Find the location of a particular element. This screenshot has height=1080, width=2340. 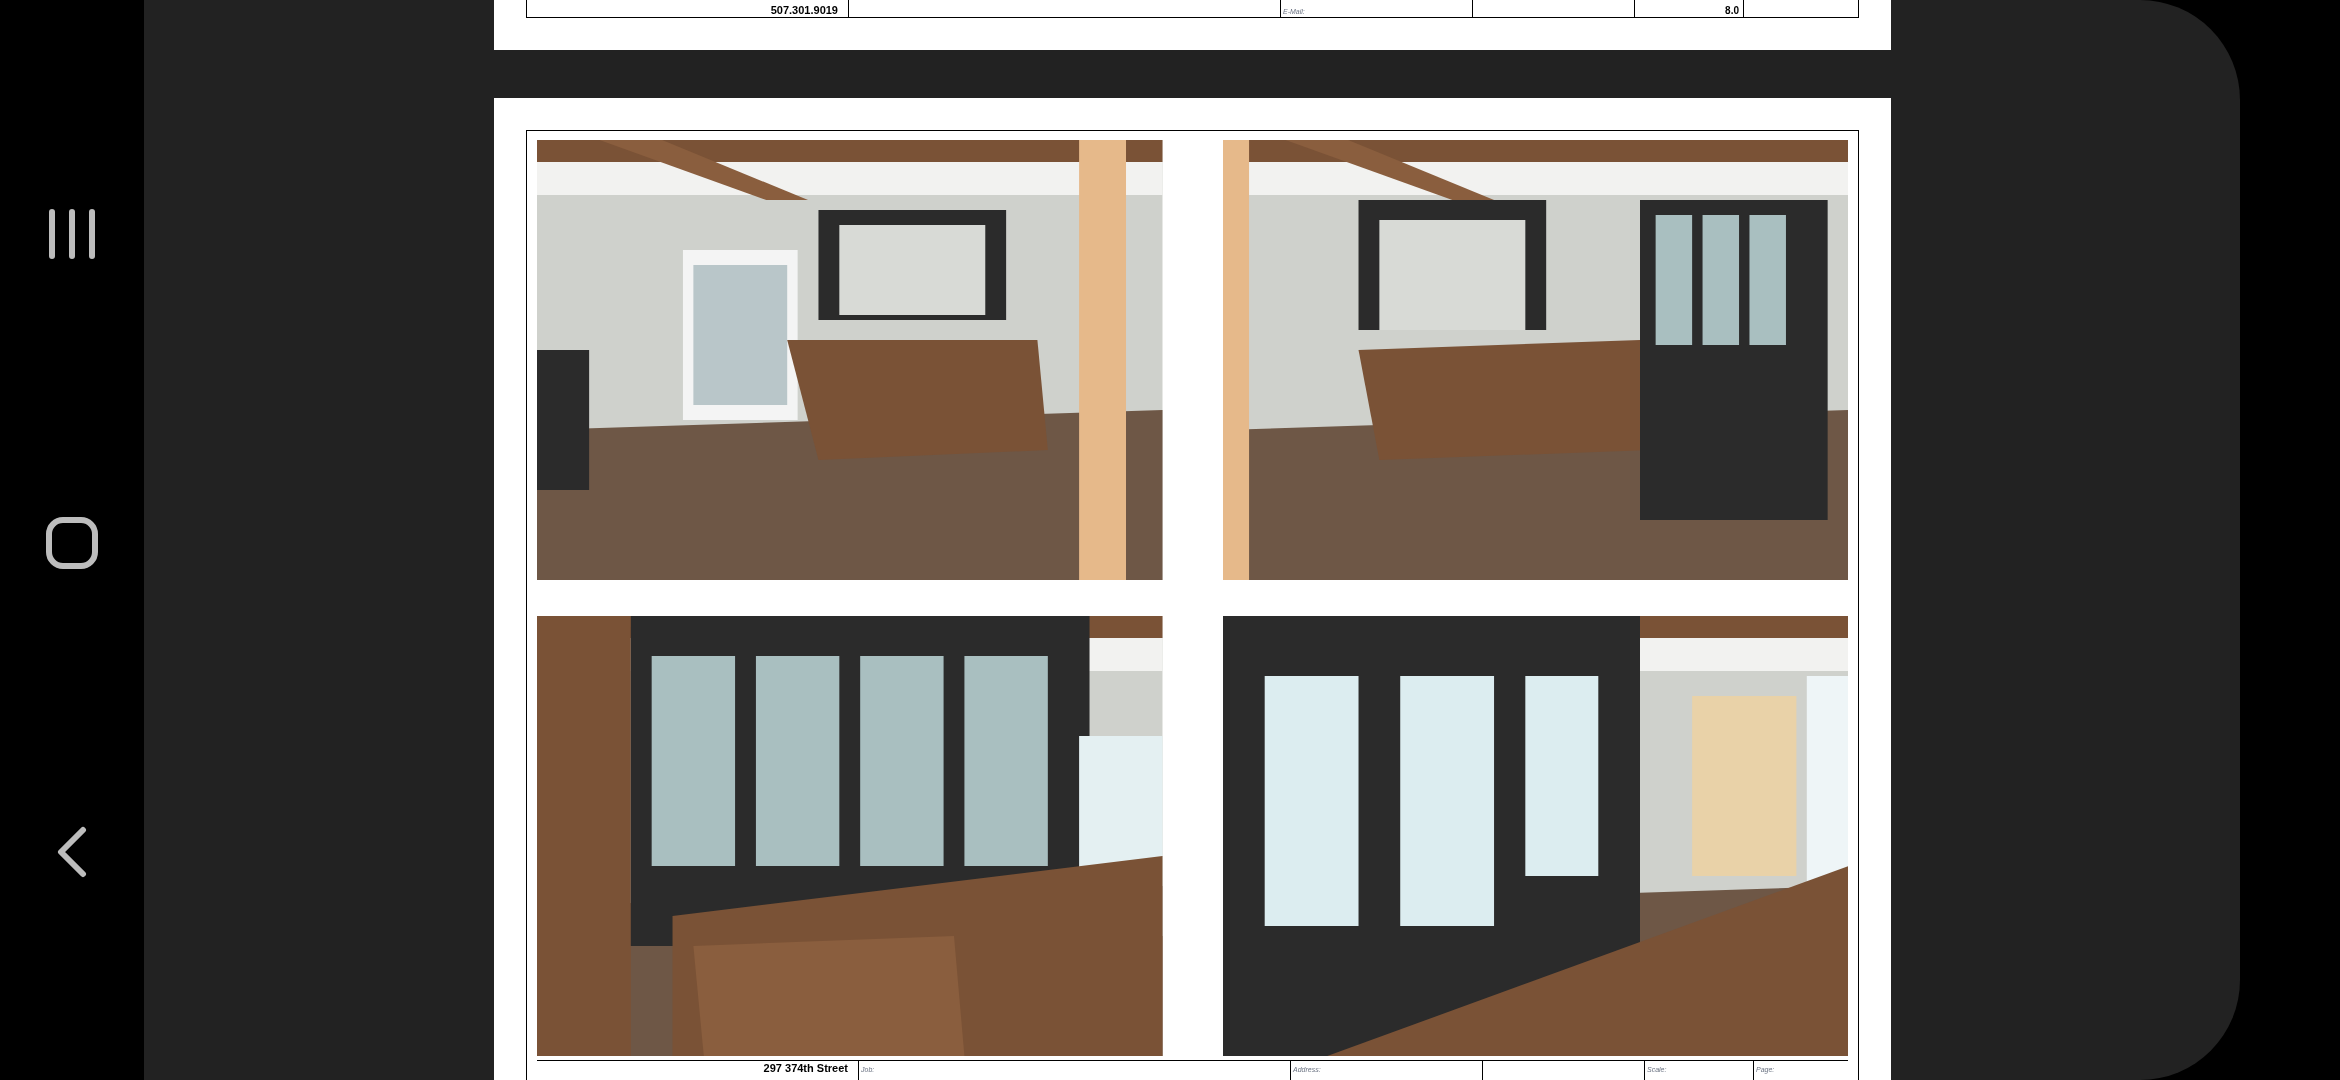

home-icon is located at coordinates (72, 543).